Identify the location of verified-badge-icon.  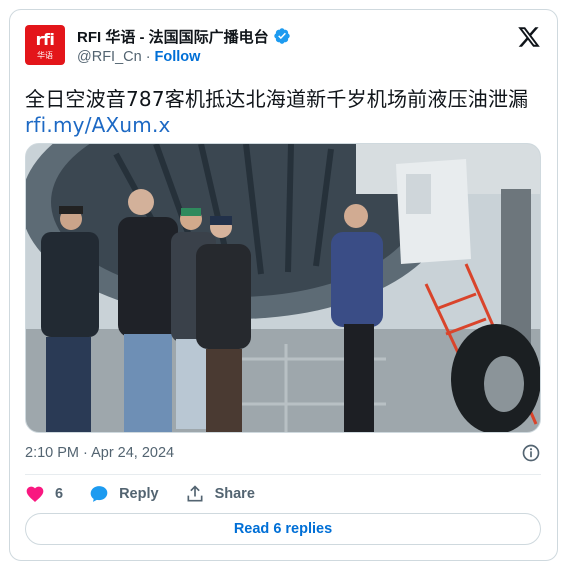
(281, 36).